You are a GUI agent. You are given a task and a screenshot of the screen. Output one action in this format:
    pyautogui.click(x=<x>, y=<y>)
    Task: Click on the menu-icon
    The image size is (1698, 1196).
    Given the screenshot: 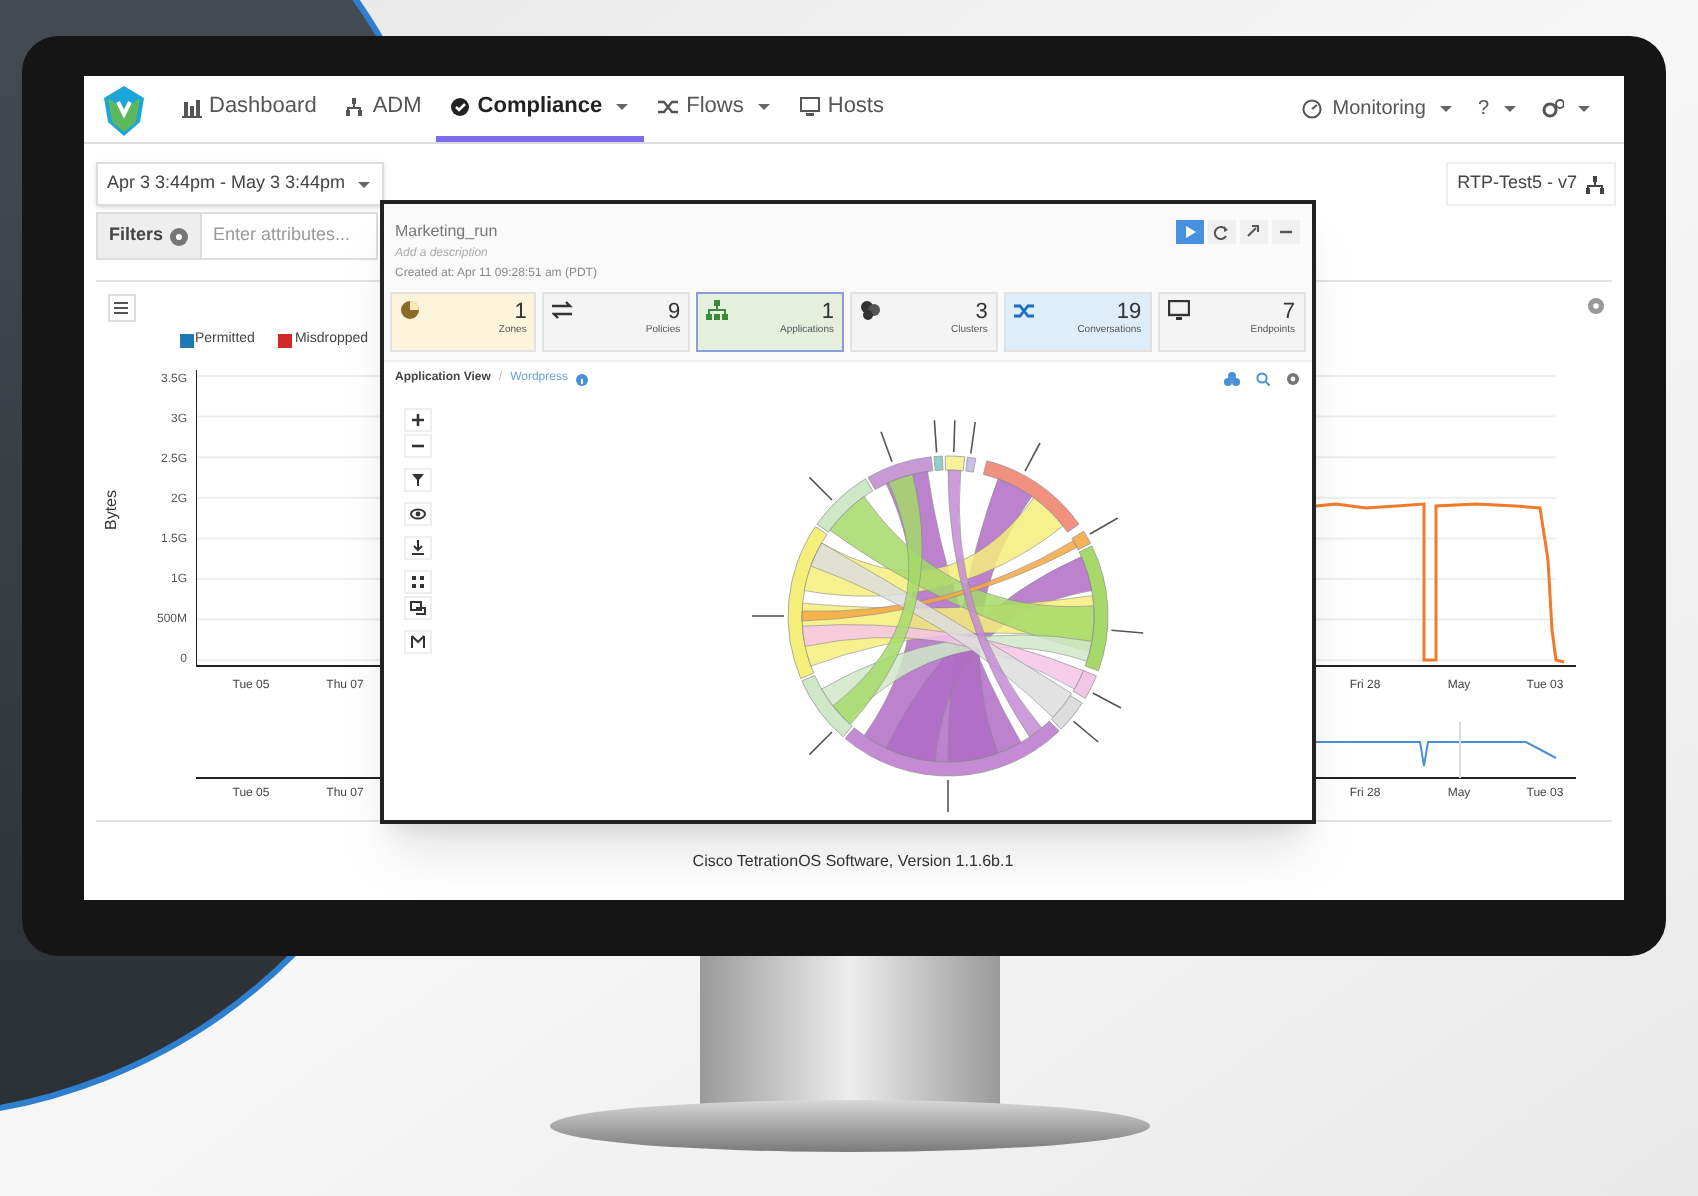 What is the action you would take?
    pyautogui.click(x=121, y=308)
    